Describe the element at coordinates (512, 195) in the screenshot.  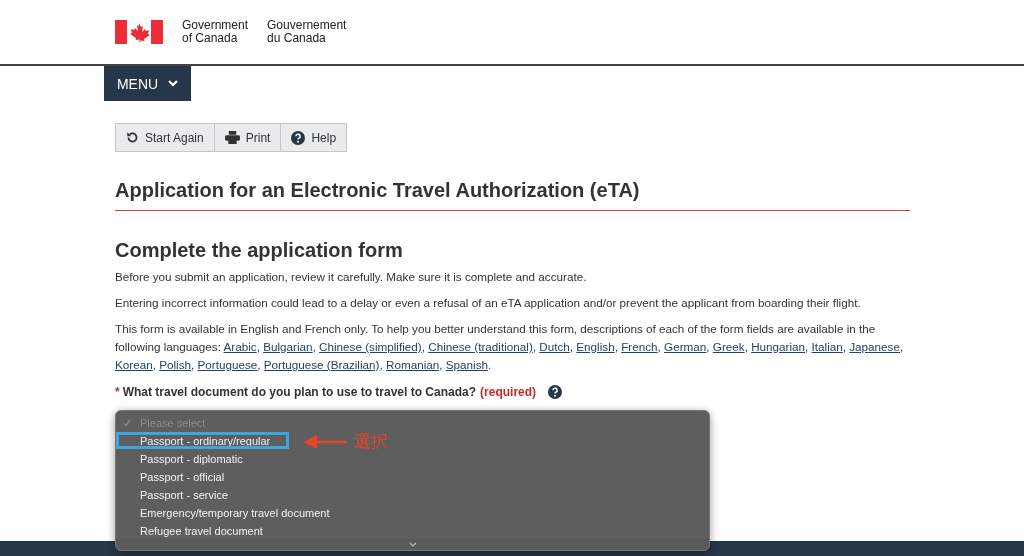
I see `page-title: Application for an Electronic Travel Authorization (eTA)` at that location.